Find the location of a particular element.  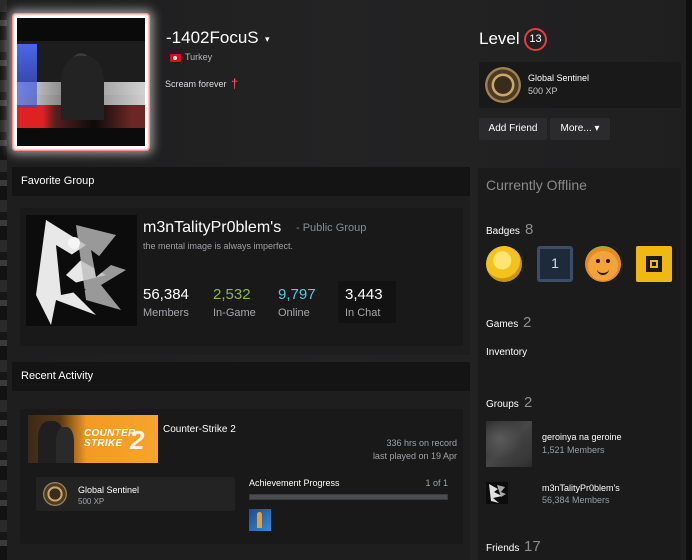

profile-avatar is located at coordinates (81, 82).